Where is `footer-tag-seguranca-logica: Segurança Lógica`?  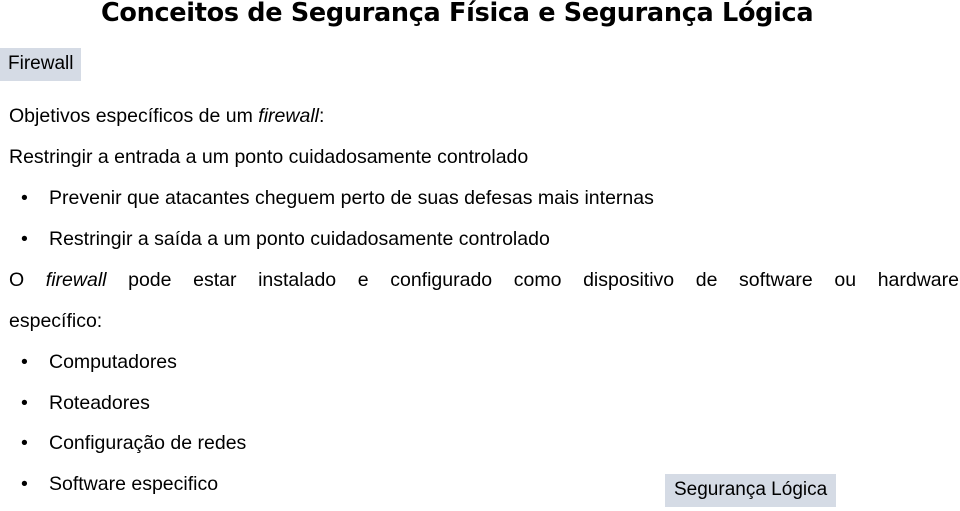
footer-tag-seguranca-logica: Segurança Lógica is located at coordinates (751, 490).